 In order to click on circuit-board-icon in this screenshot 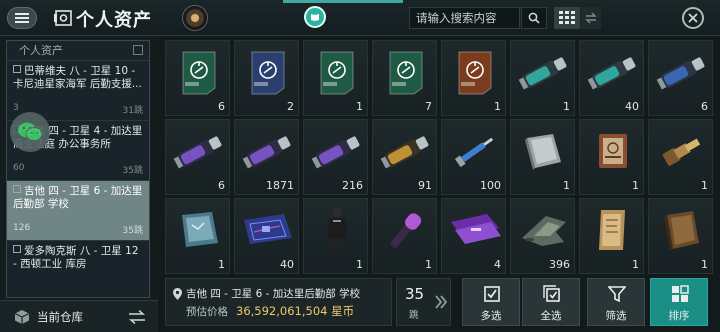, I will do `click(267, 230)`.